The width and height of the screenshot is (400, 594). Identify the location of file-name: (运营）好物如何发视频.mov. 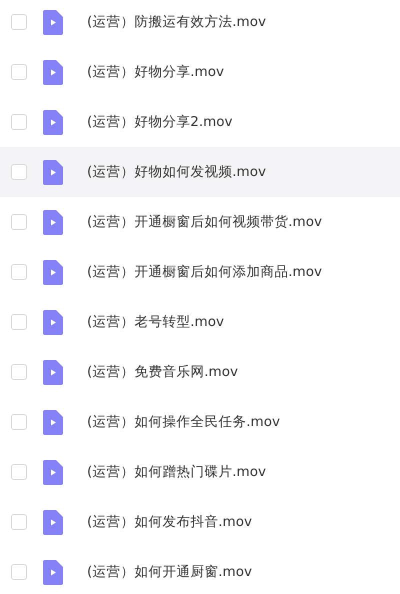
(176, 172).